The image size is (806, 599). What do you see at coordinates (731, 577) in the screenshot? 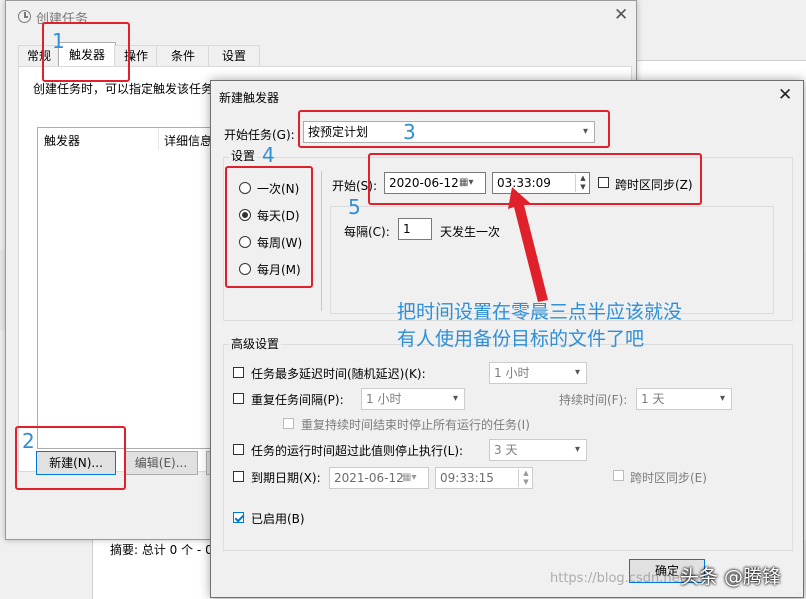
I see `watermark-brand: 头条 @腾锋` at bounding box center [731, 577].